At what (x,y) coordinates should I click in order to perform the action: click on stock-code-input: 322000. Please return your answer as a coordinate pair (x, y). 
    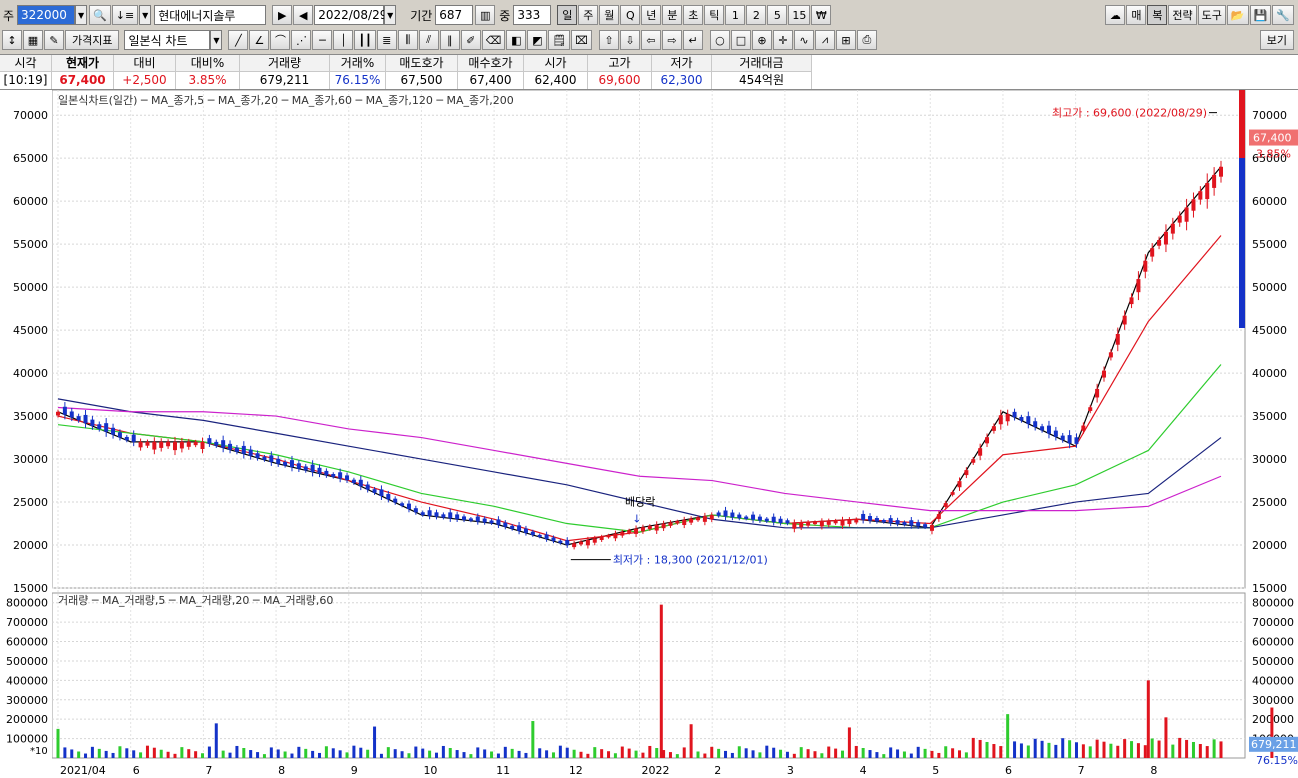
    Looking at the image, I should click on (46, 15).